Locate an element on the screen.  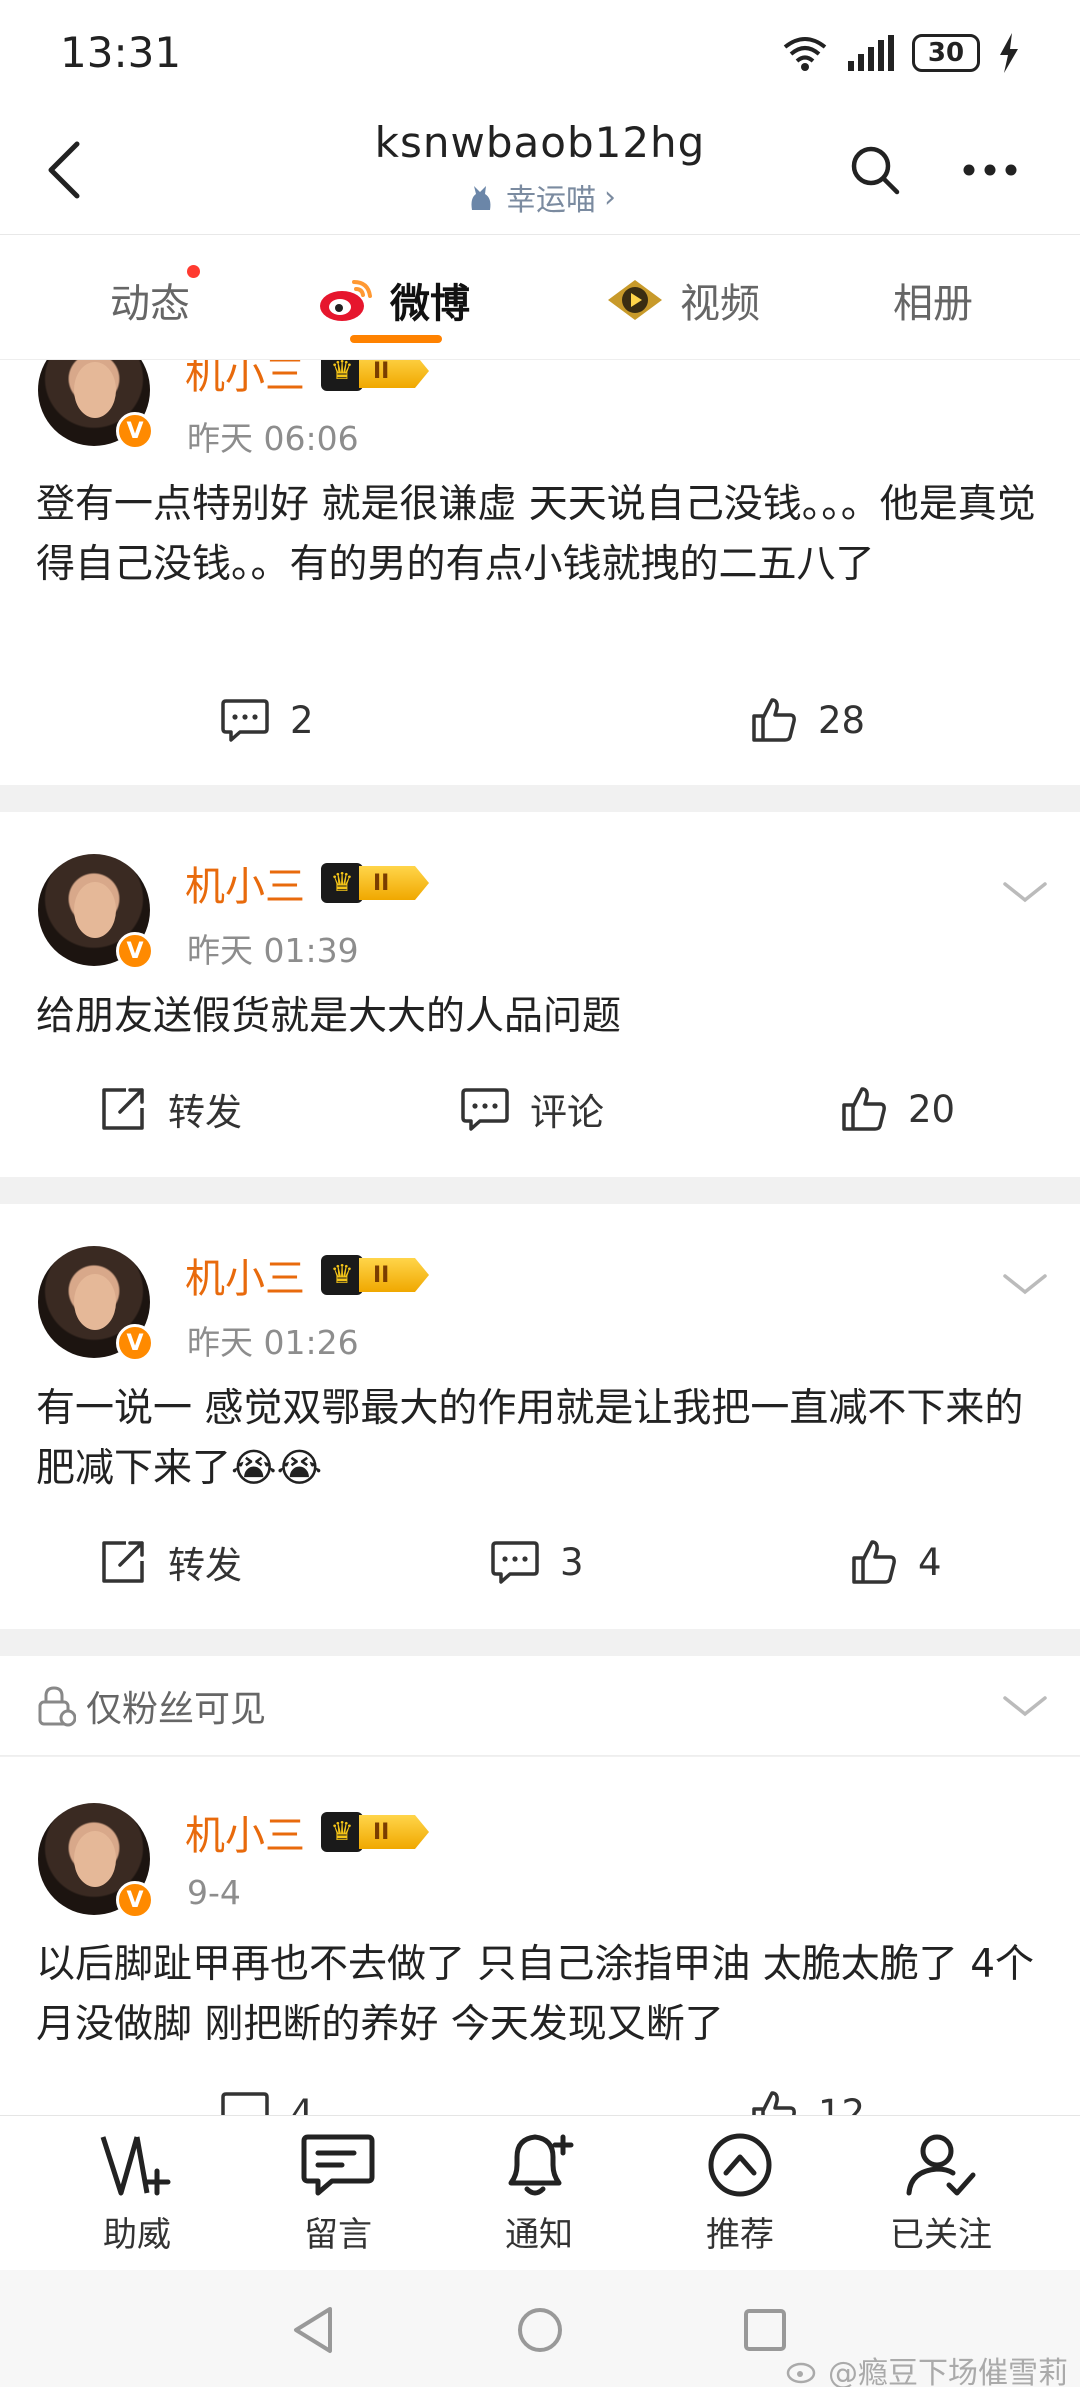
more-button is located at coordinates (990, 170).